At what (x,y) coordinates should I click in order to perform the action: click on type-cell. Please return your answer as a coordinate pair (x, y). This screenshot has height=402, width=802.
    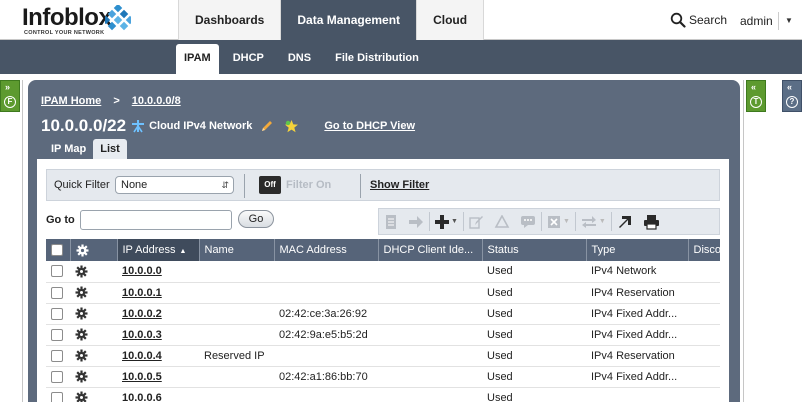
    Looking at the image, I should click on (637, 394).